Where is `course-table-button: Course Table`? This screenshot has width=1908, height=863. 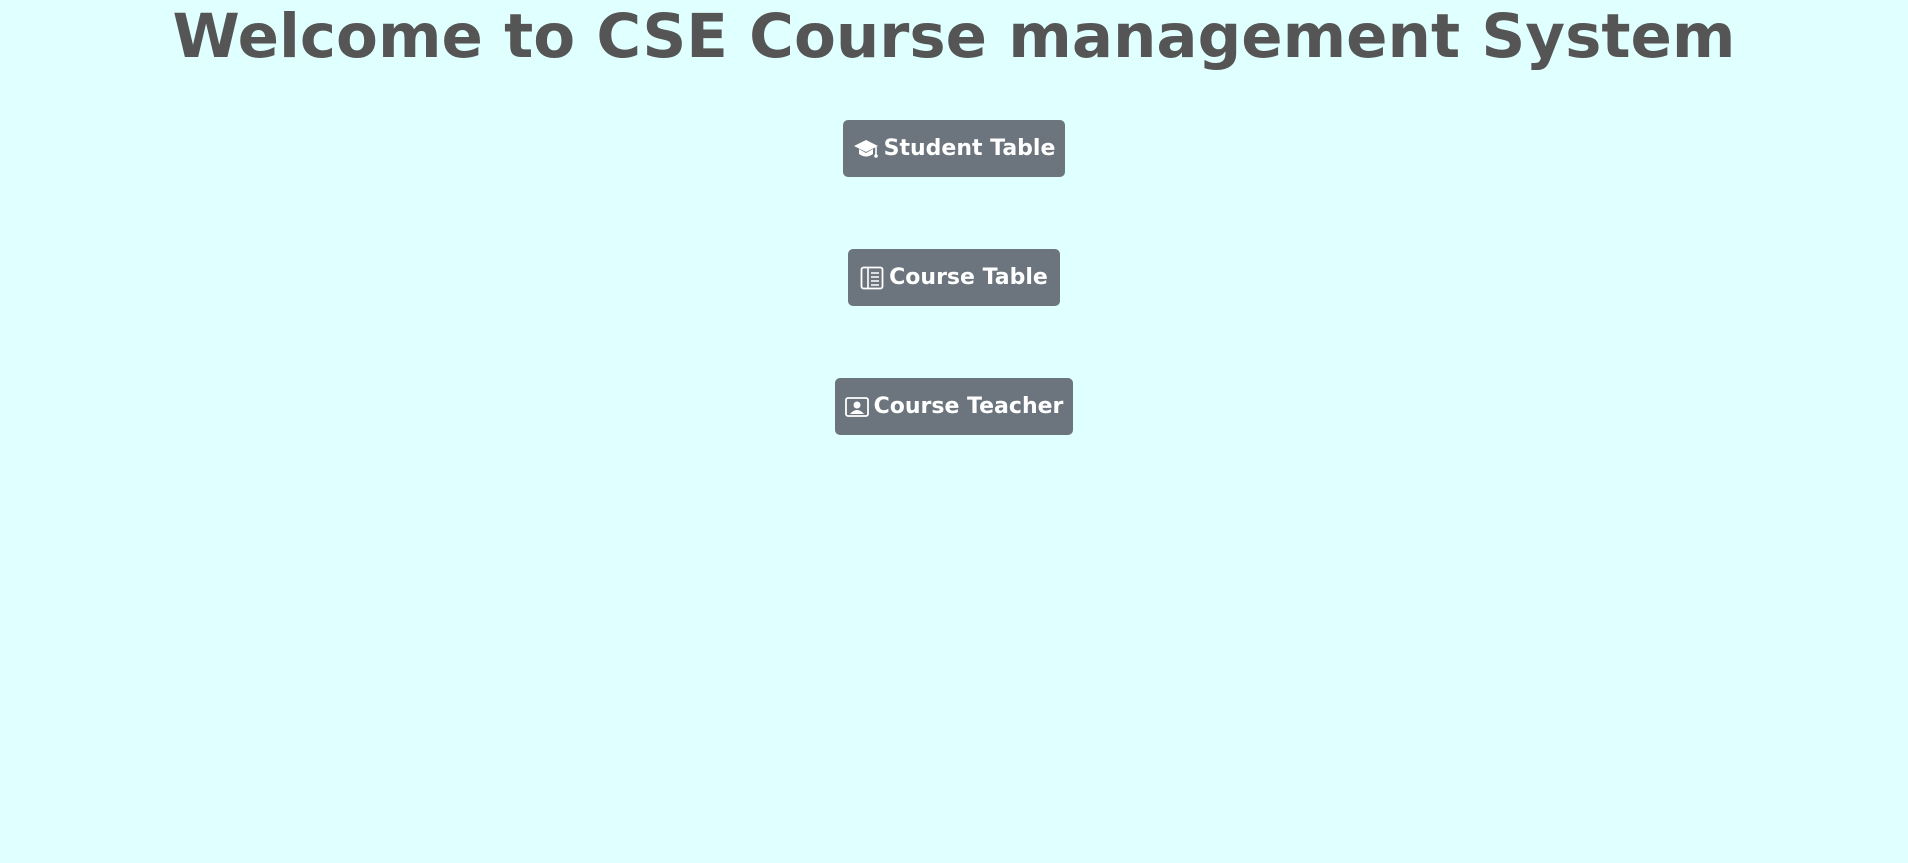 course-table-button: Course Table is located at coordinates (954, 277).